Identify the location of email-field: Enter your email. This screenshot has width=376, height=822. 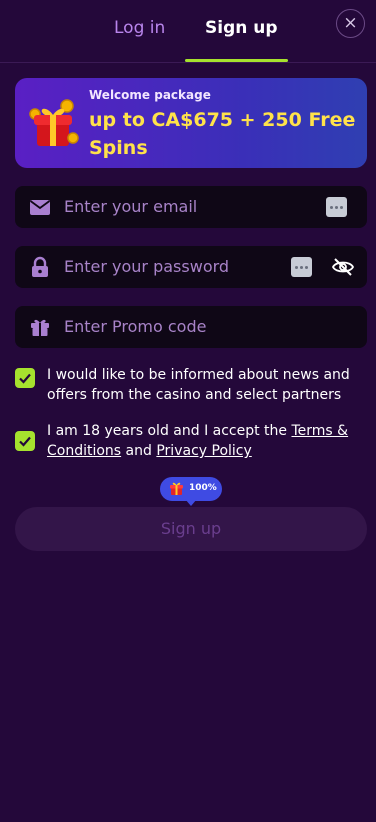
(191, 207).